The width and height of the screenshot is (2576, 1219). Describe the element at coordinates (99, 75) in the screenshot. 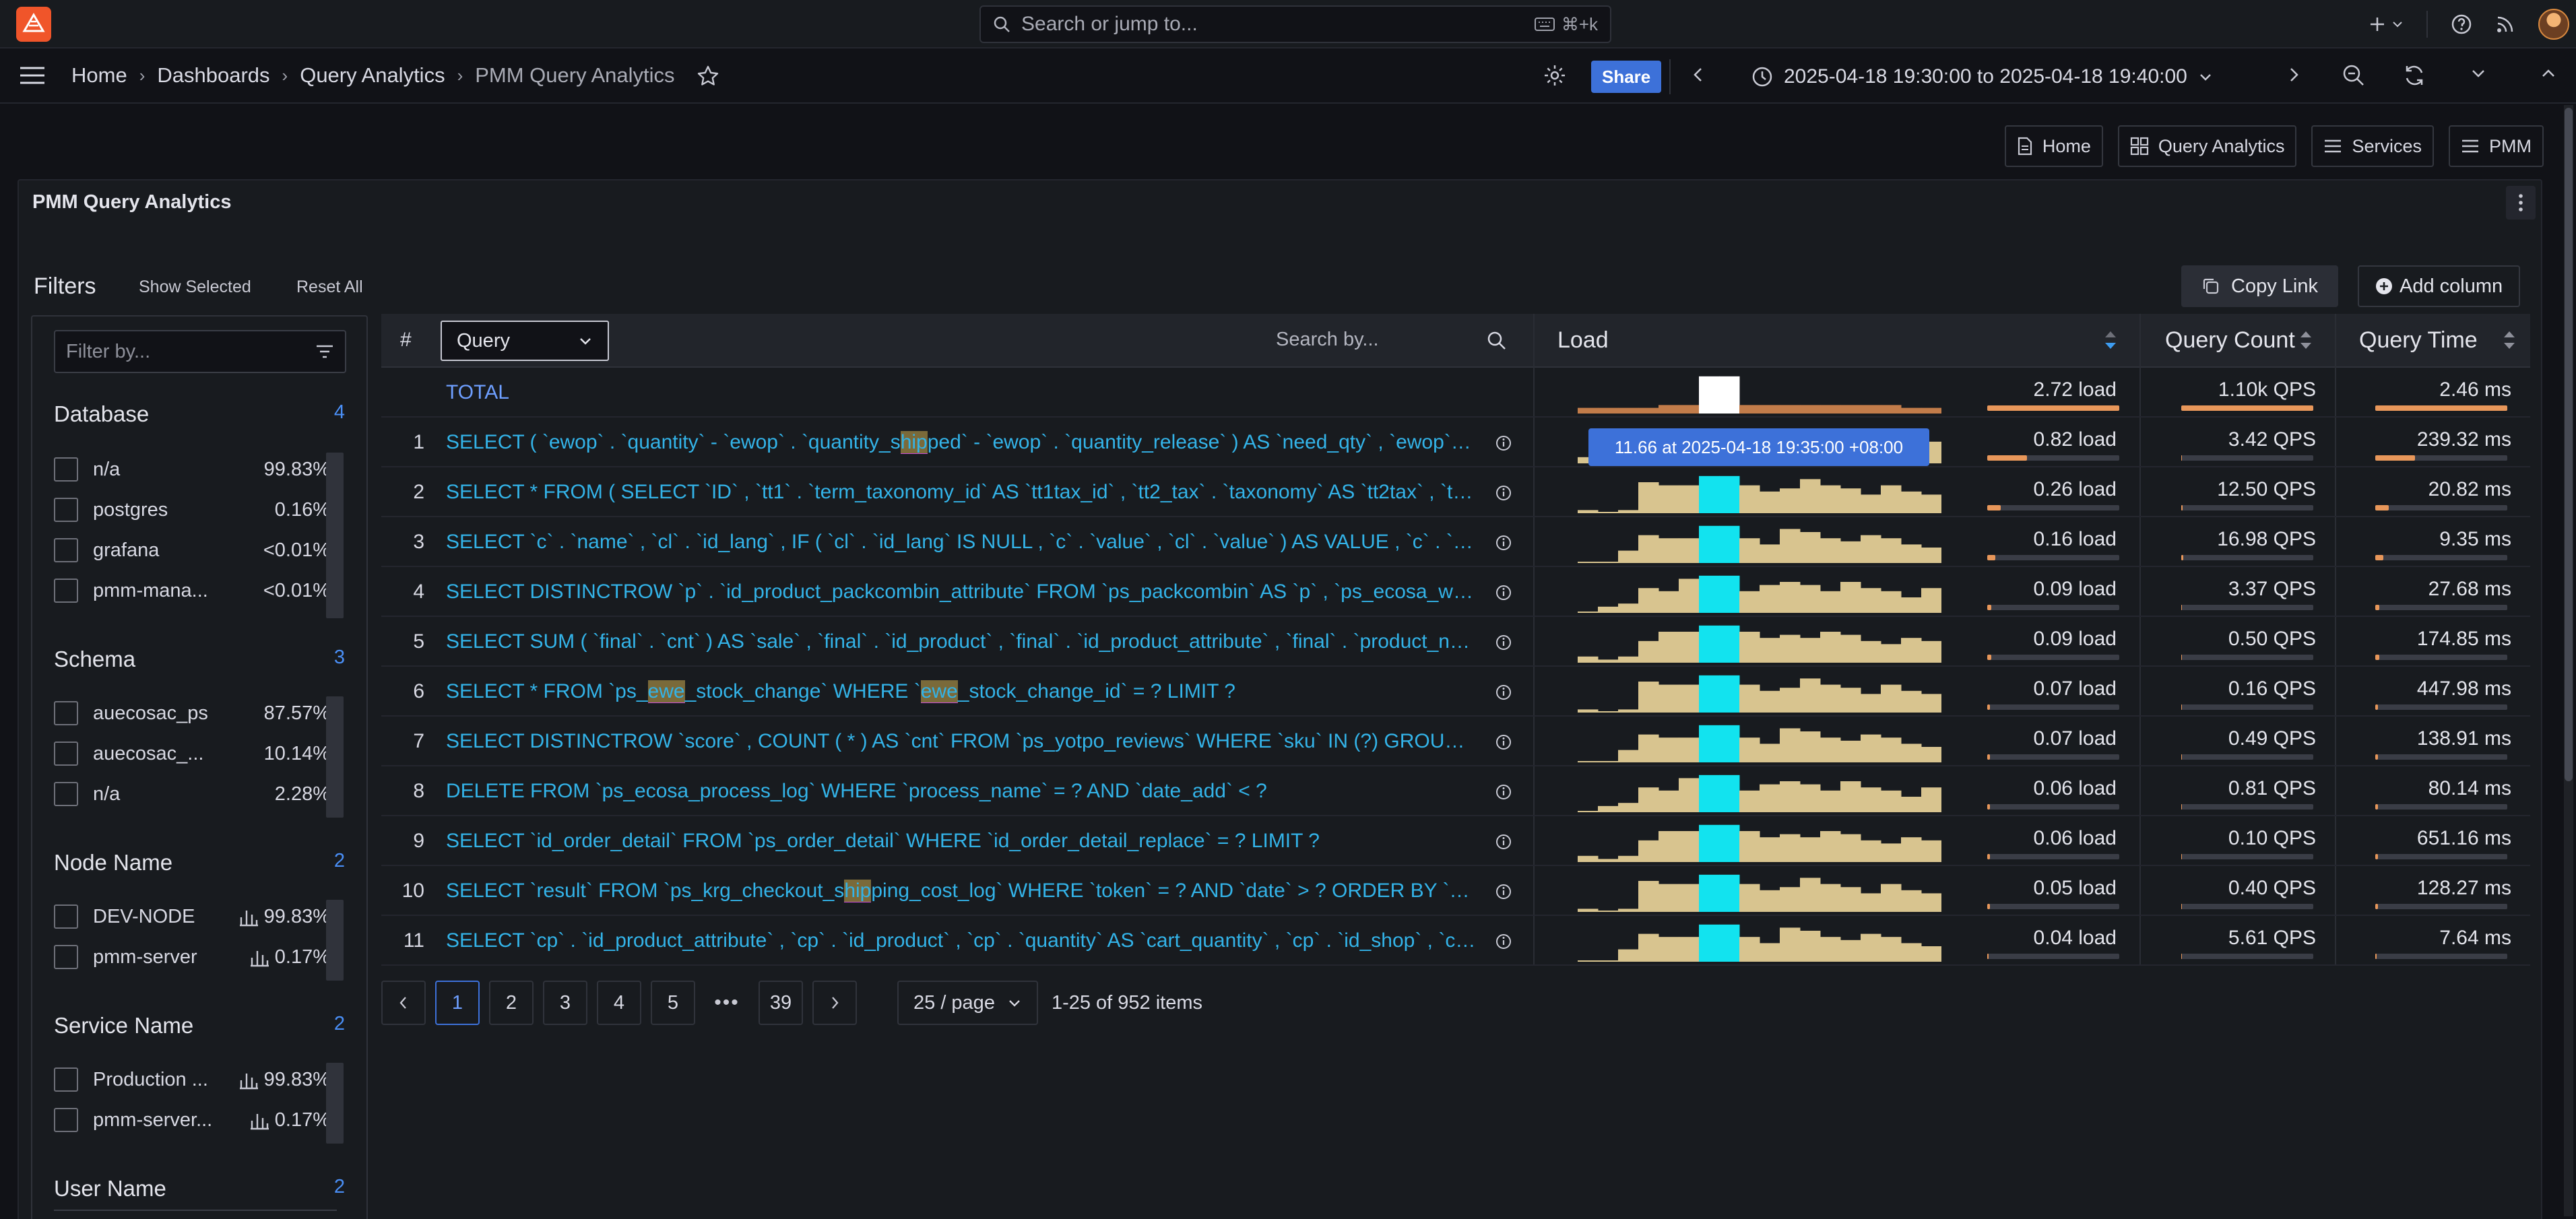

I see `breadcrumb-home: Home` at that location.